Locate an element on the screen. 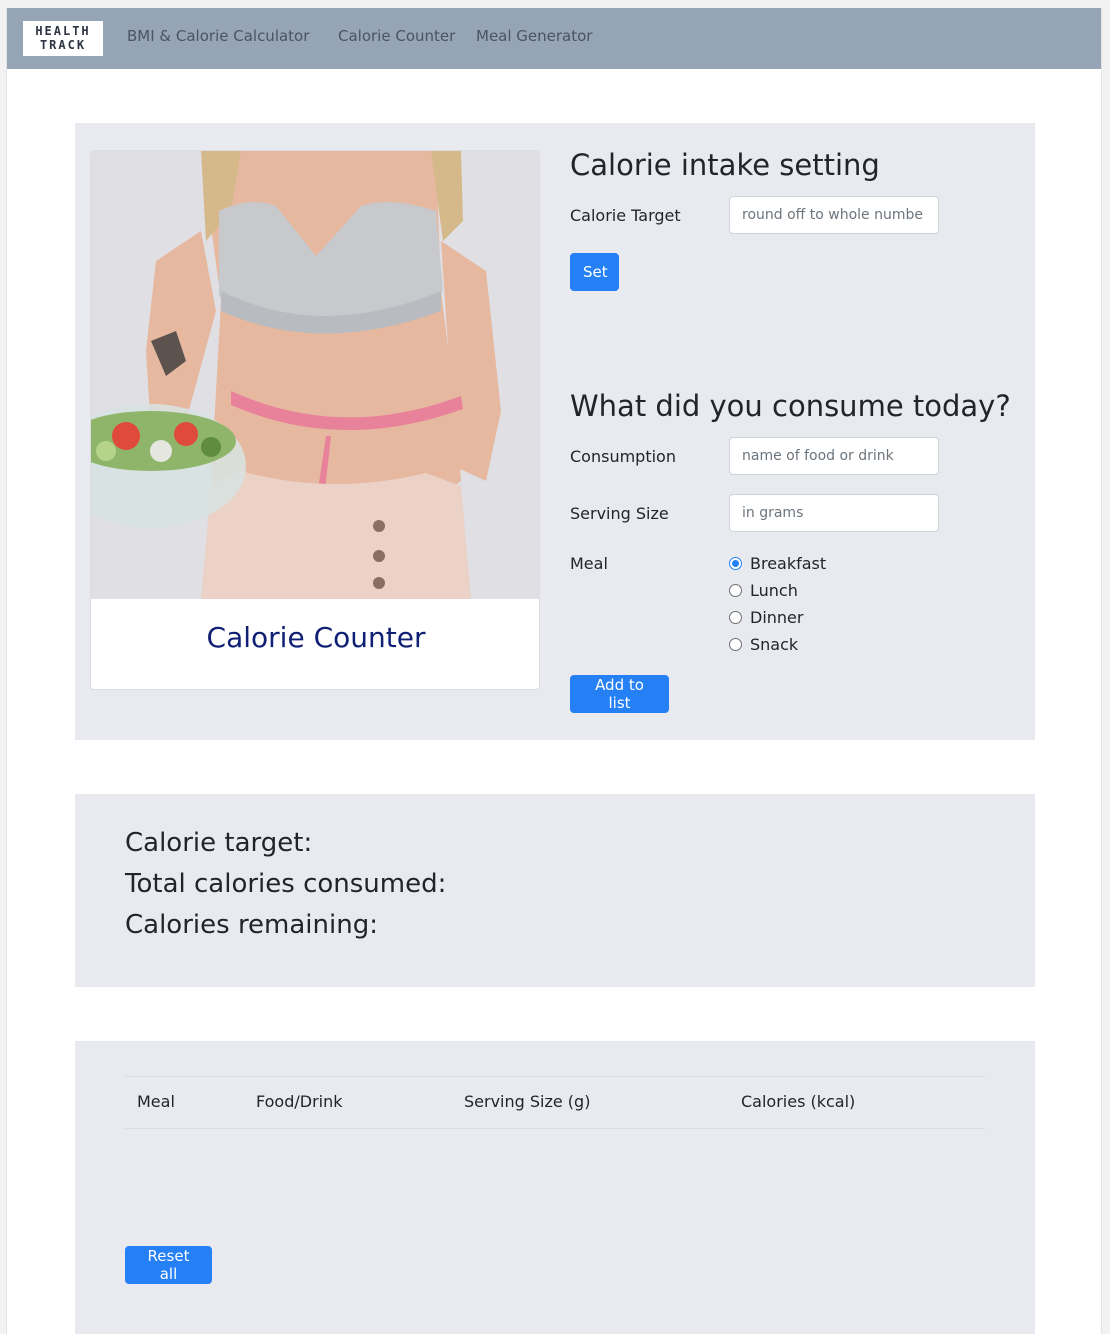  card-title: Calorie Counter is located at coordinates (316, 637).